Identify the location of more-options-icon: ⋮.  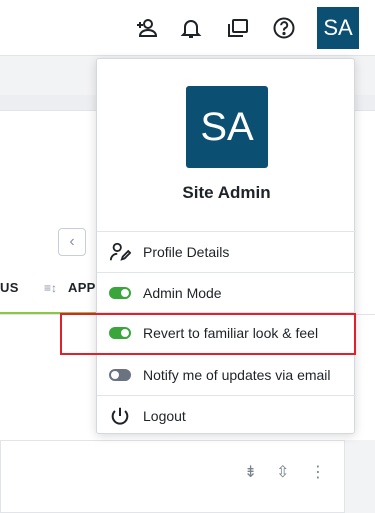
(318, 472).